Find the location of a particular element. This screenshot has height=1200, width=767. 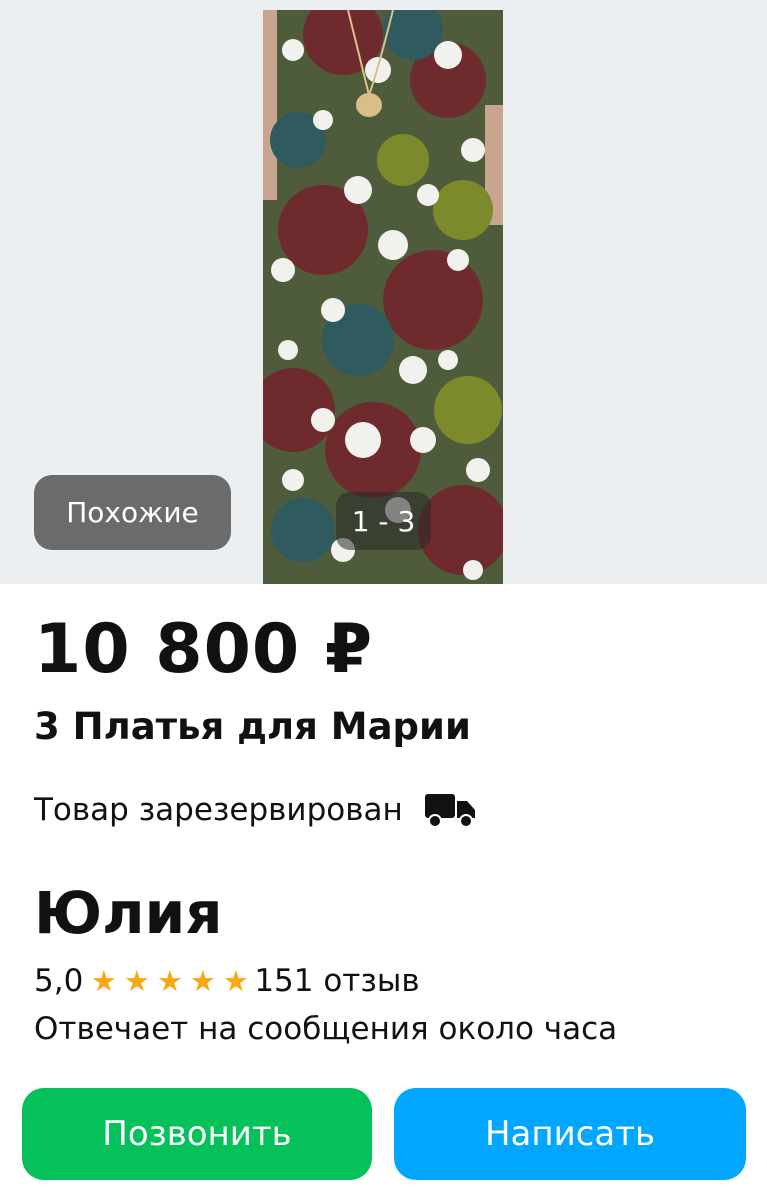

response-time: Отвечает на сообщения около часа is located at coordinates (326, 1029).